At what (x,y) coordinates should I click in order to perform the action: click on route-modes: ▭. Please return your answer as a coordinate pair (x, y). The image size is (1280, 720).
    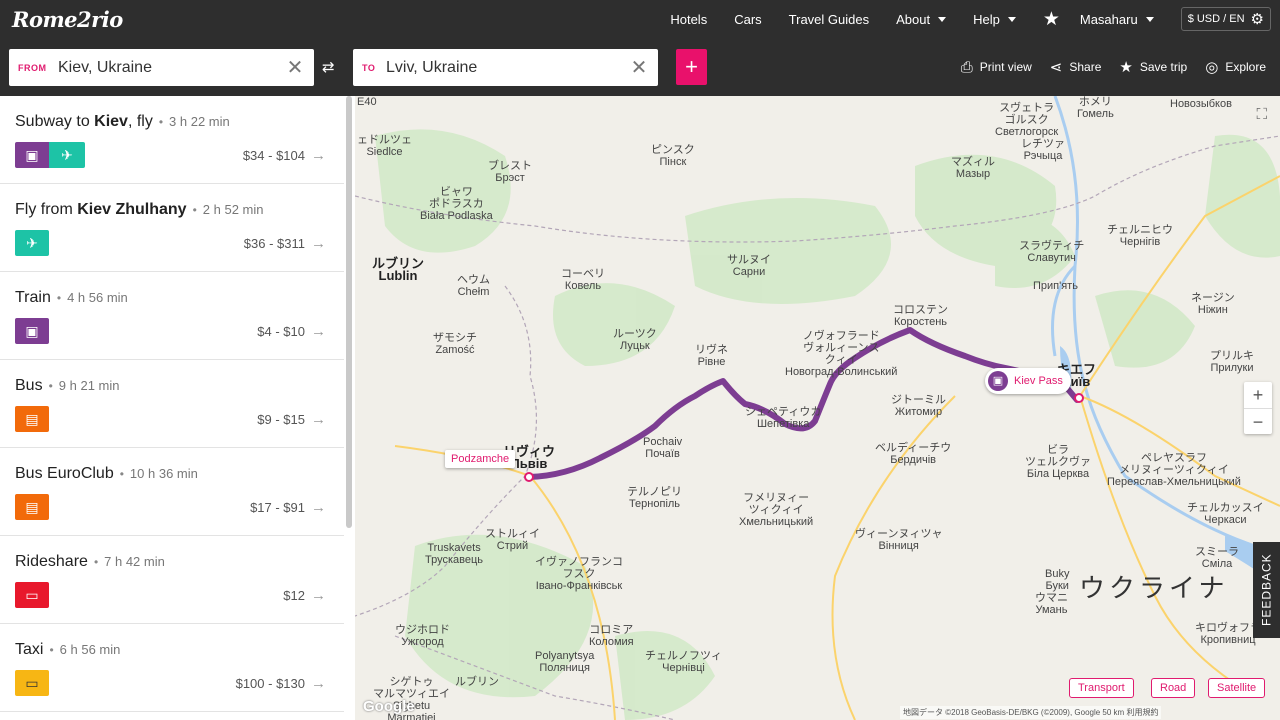
    Looking at the image, I should click on (32, 595).